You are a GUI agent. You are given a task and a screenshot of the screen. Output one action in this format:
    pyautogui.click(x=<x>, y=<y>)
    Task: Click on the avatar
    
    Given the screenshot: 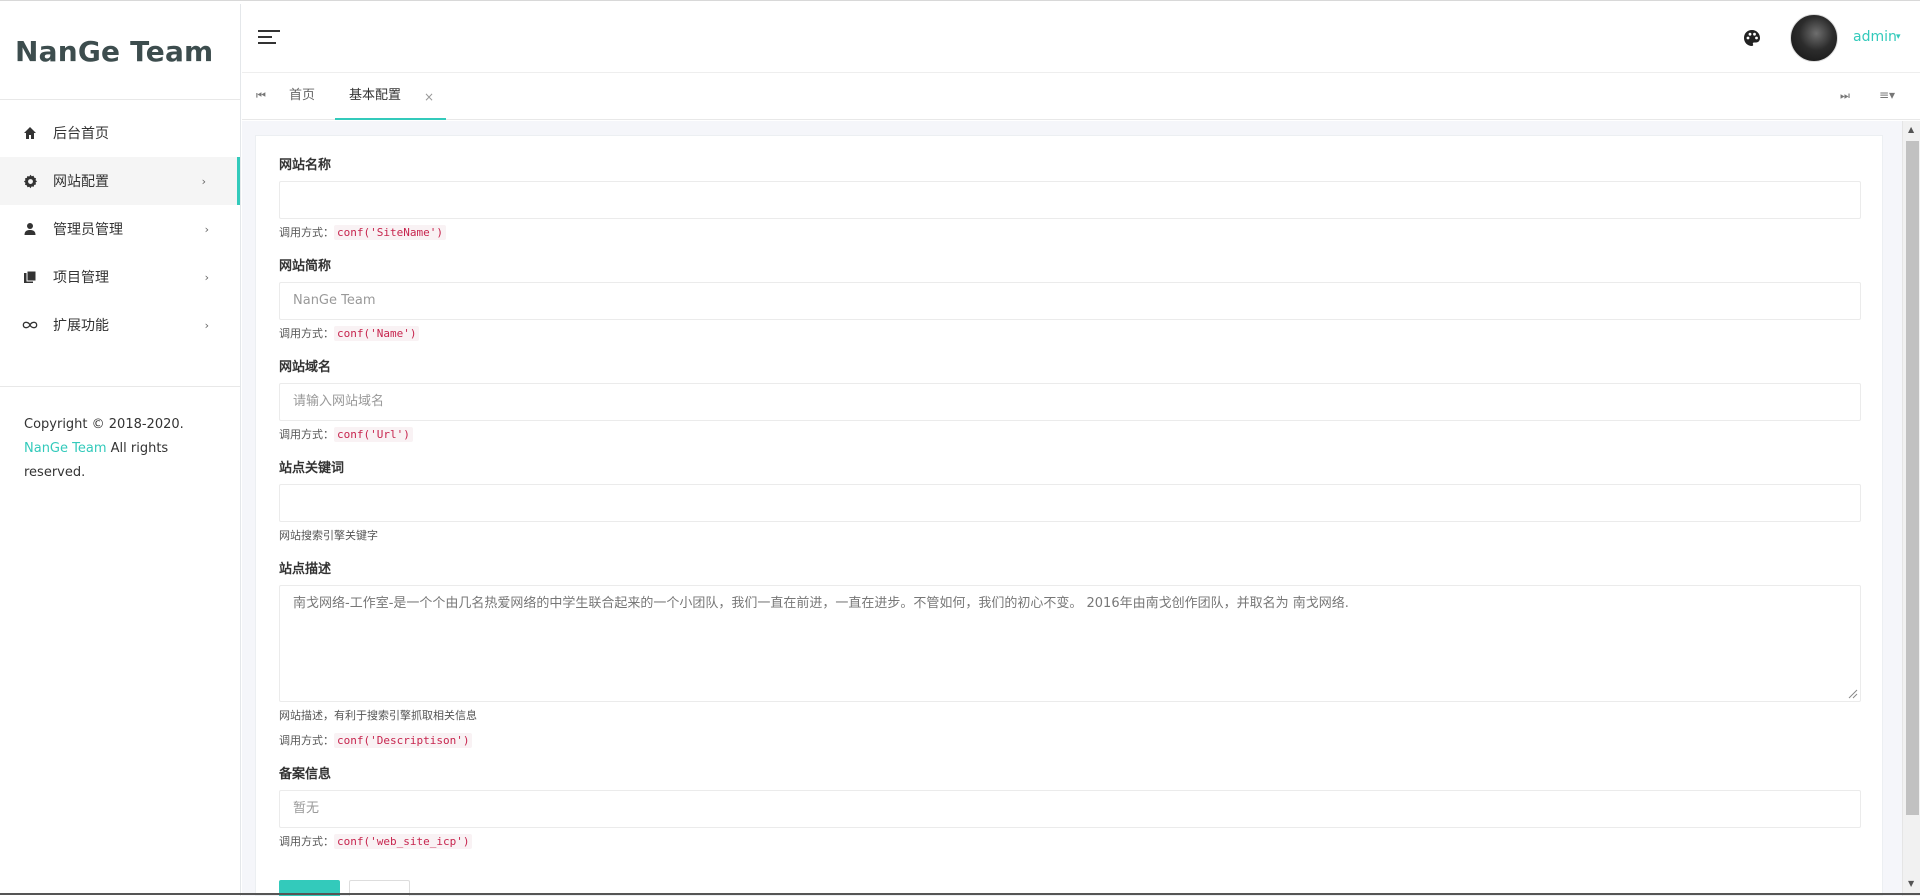 What is the action you would take?
    pyautogui.click(x=1814, y=38)
    